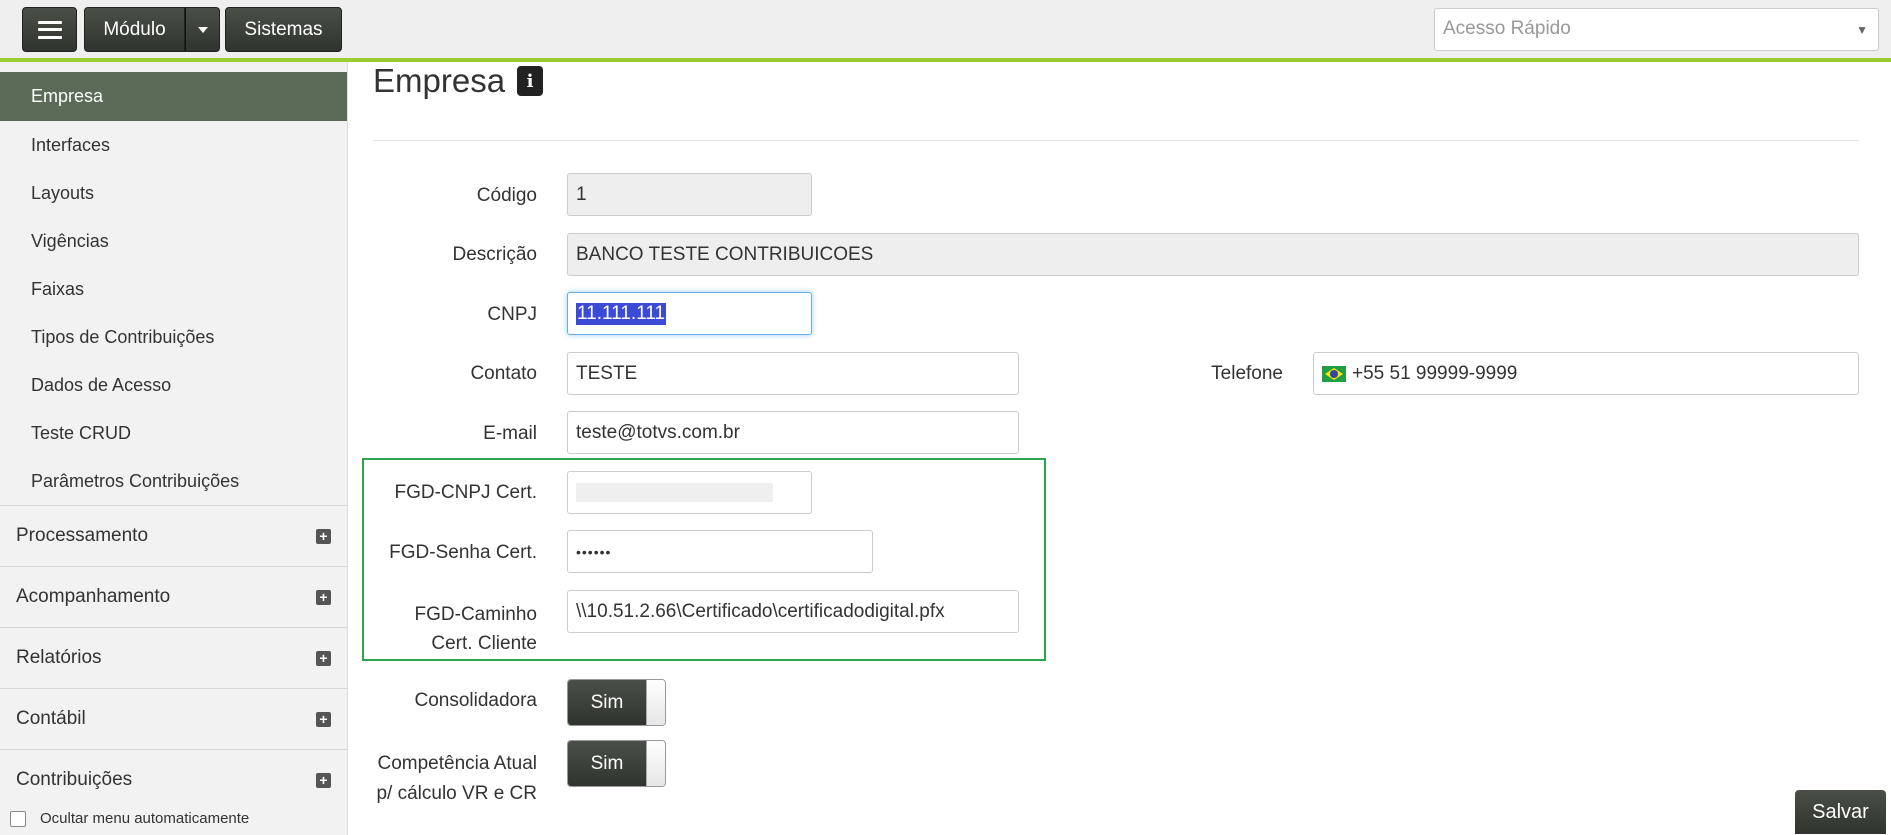 This screenshot has width=1891, height=835. I want to click on fgd-caminho-label-line2: Cert. Cliente, so click(484, 643).